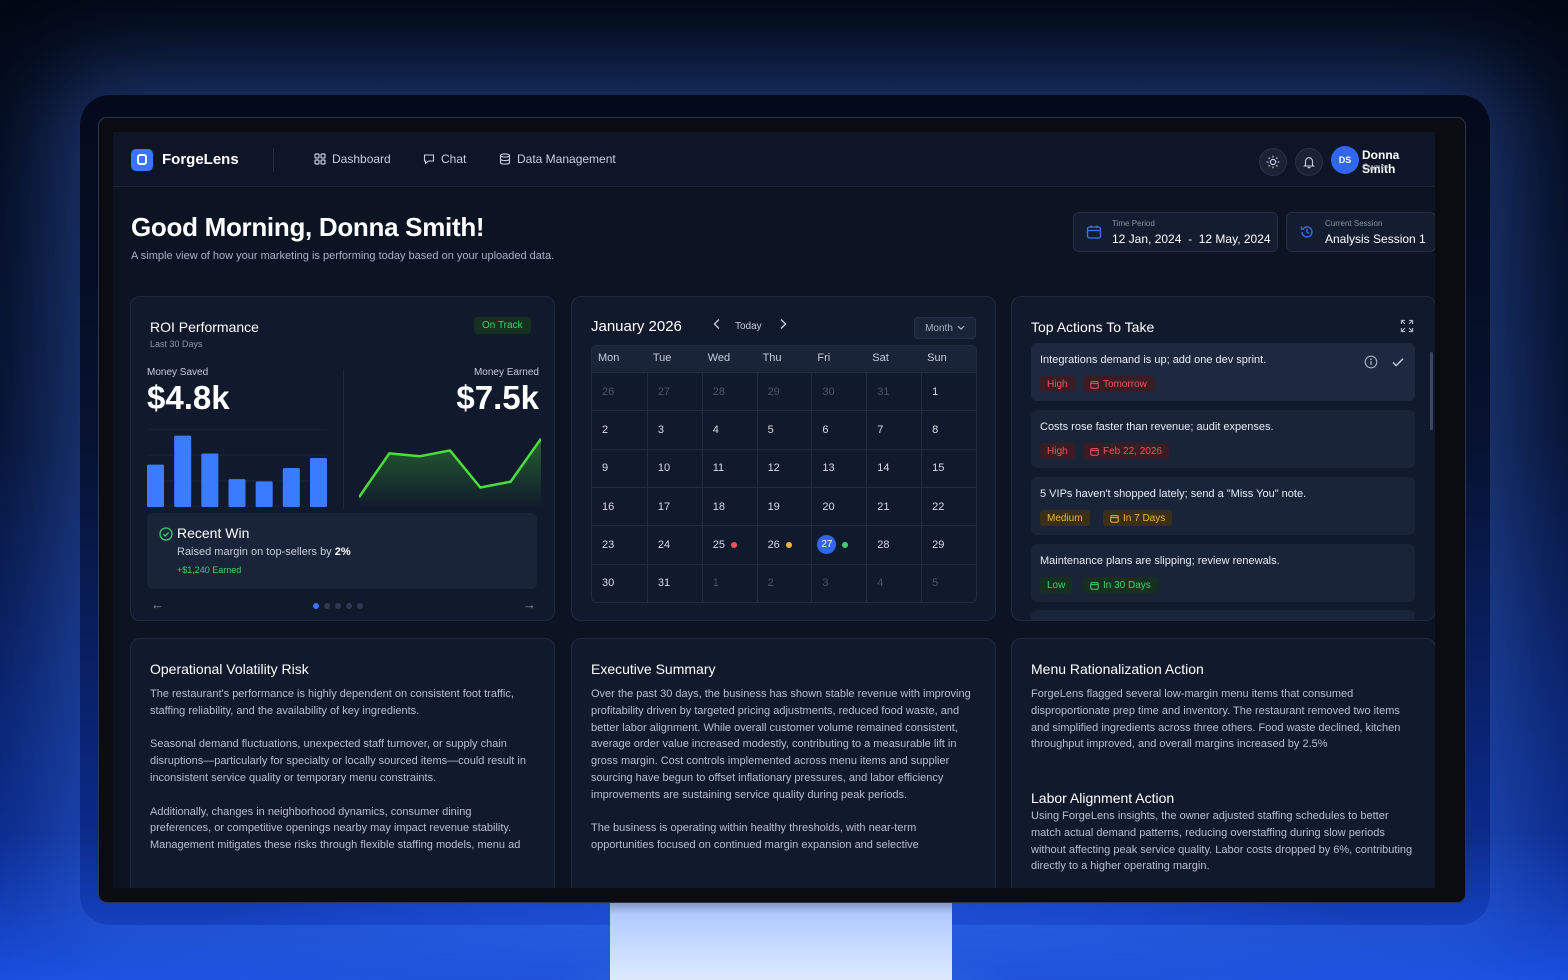 The height and width of the screenshot is (980, 1568). Describe the element at coordinates (948, 506) in the screenshot. I see `calendar-day: 22` at that location.